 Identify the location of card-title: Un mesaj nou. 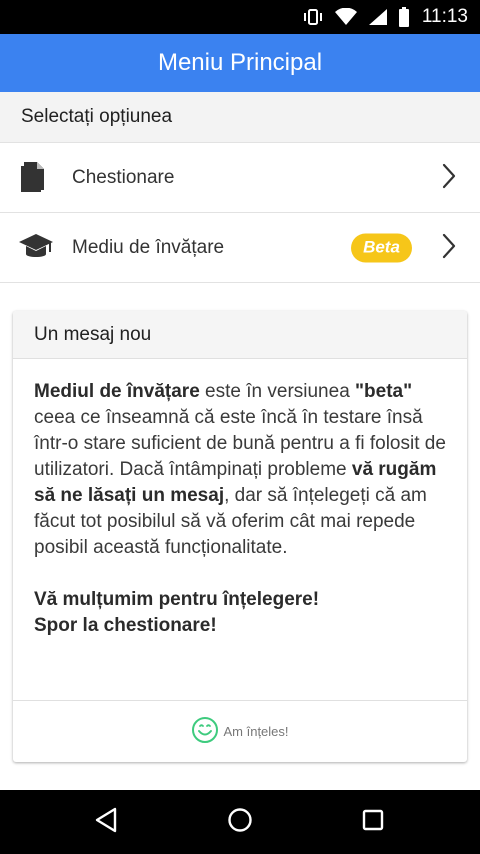
(93, 334).